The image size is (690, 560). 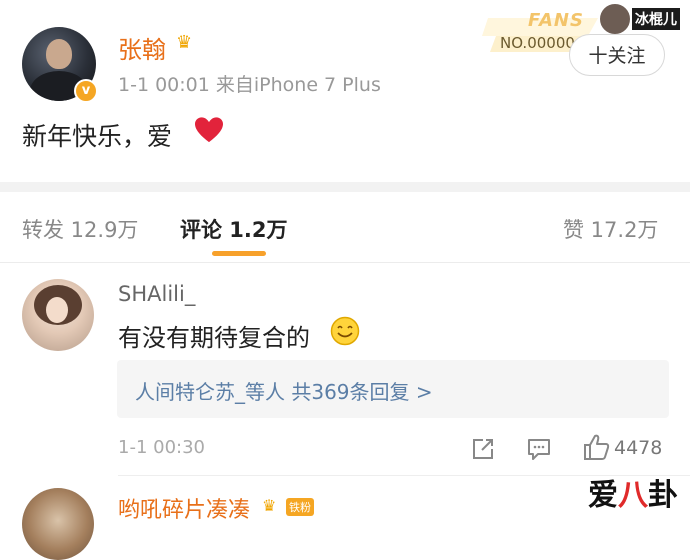 What do you see at coordinates (537, 43) in the screenshot?
I see `fans-number: NO.00000` at bounding box center [537, 43].